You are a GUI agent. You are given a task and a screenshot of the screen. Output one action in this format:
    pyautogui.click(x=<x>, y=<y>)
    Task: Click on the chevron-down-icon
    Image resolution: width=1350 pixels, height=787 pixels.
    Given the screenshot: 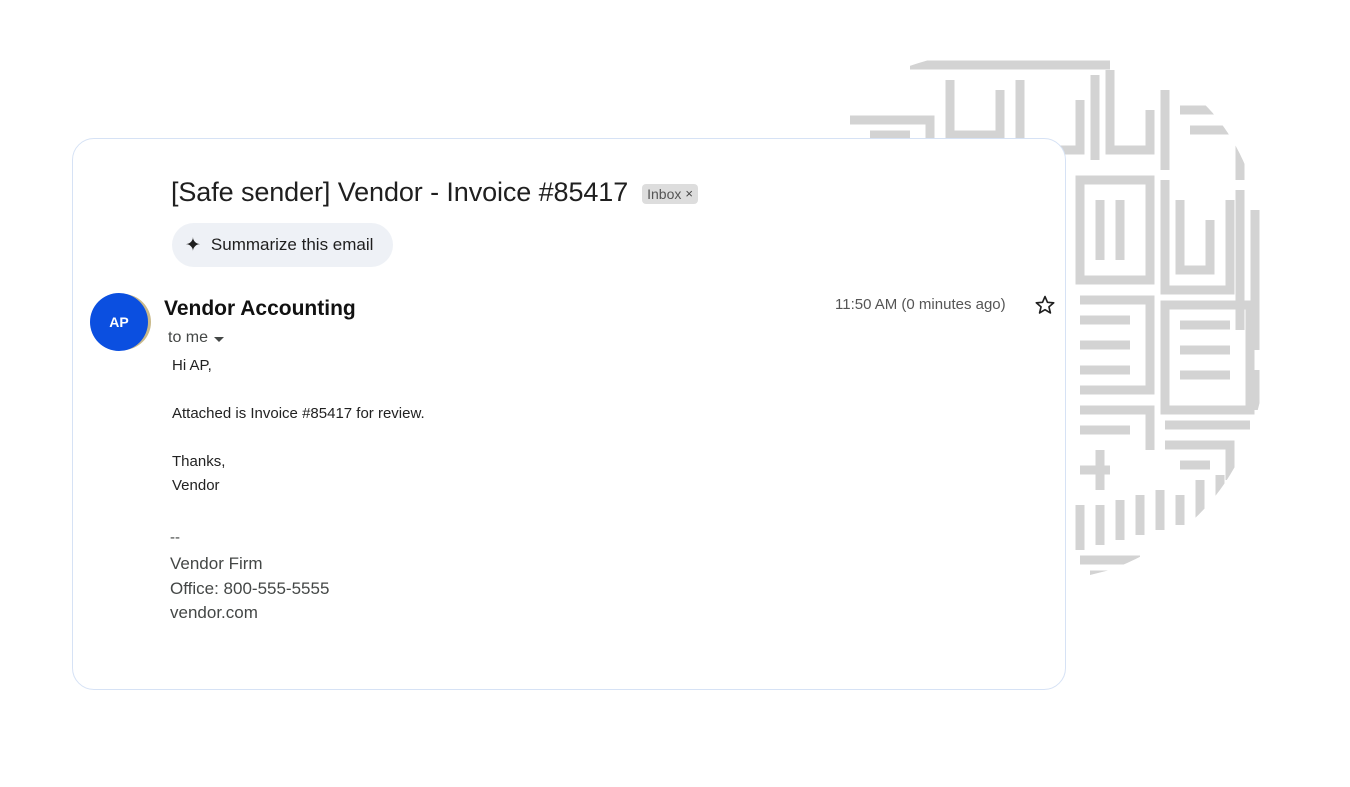 What is the action you would take?
    pyautogui.click(x=219, y=339)
    